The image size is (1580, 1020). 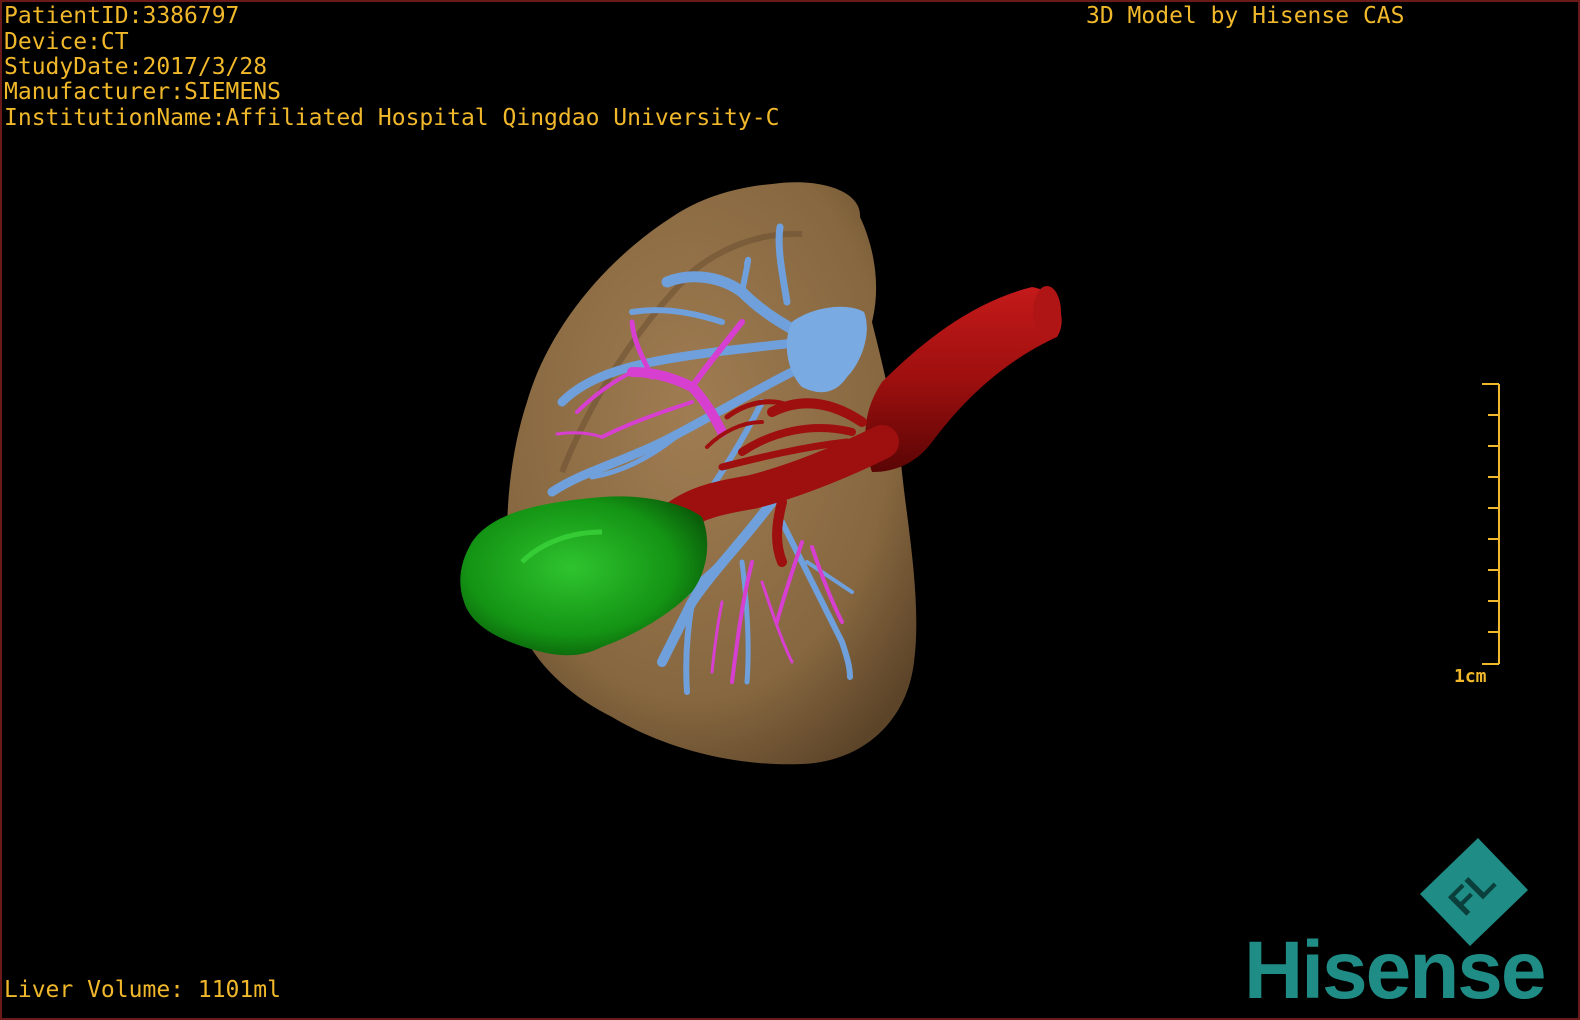 What do you see at coordinates (66, 42) in the screenshot?
I see `device: Device:CT` at bounding box center [66, 42].